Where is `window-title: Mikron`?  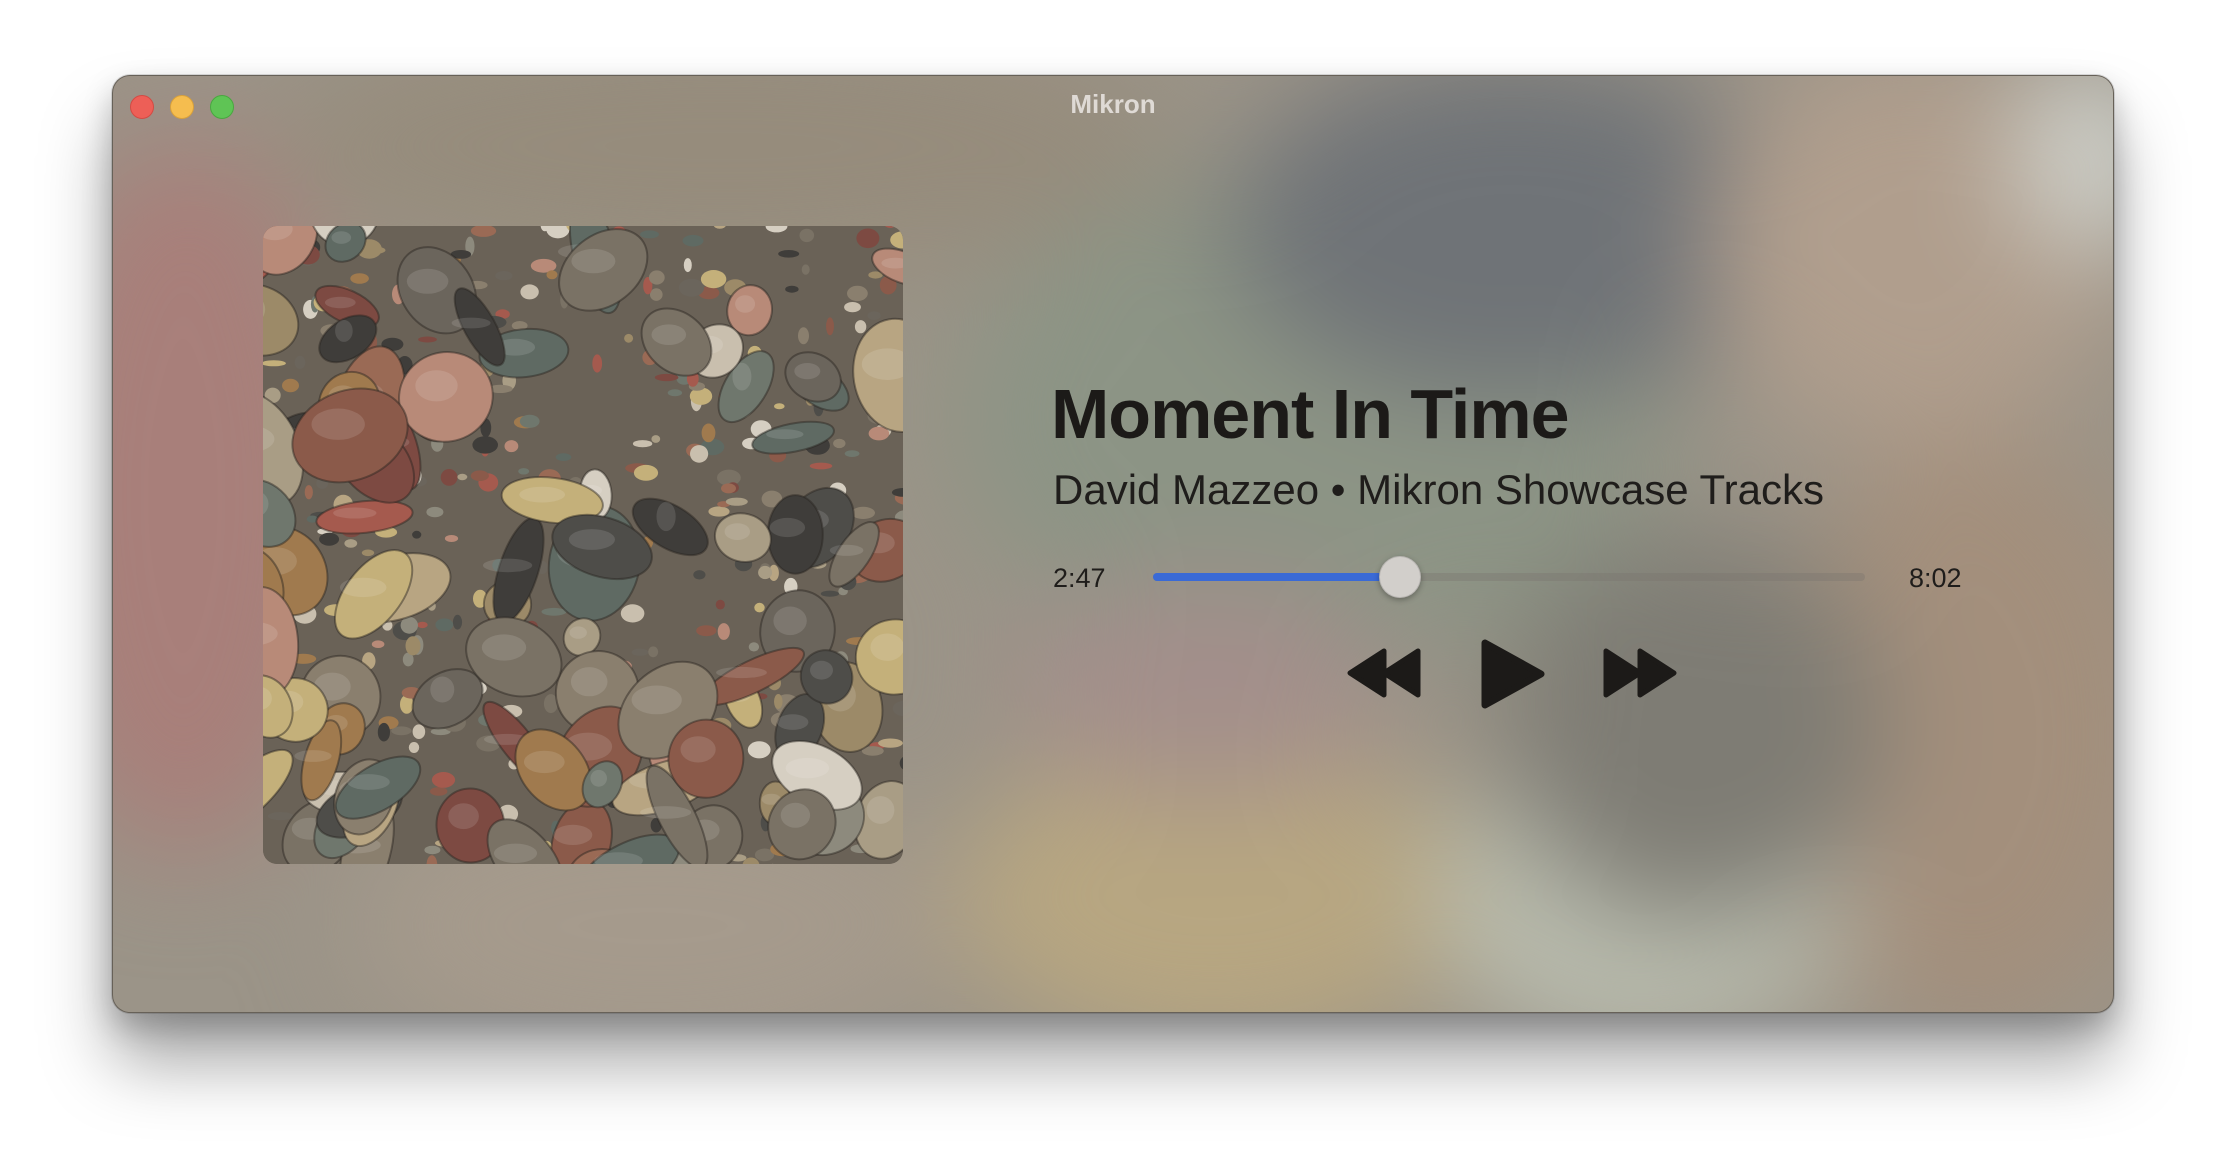 window-title: Mikron is located at coordinates (1113, 104).